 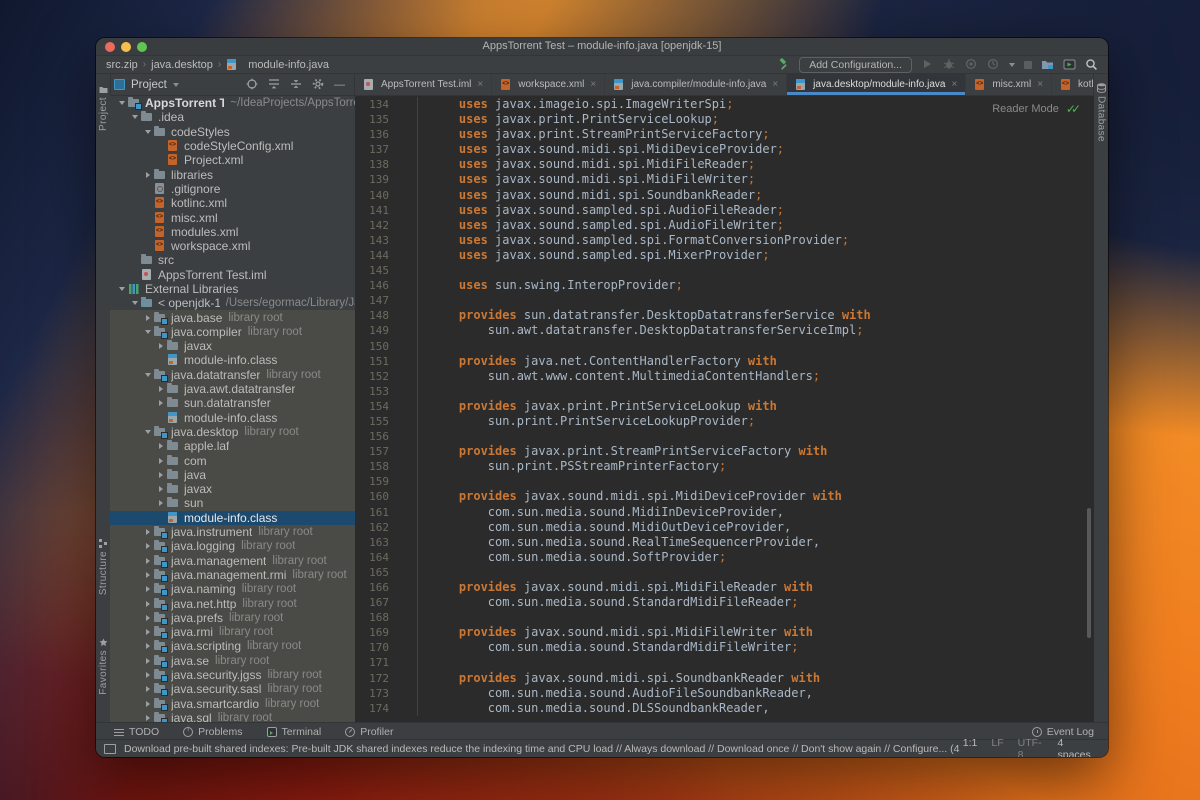 What do you see at coordinates (232, 632) in the screenshot?
I see `tree-item: java.rmi library root` at bounding box center [232, 632].